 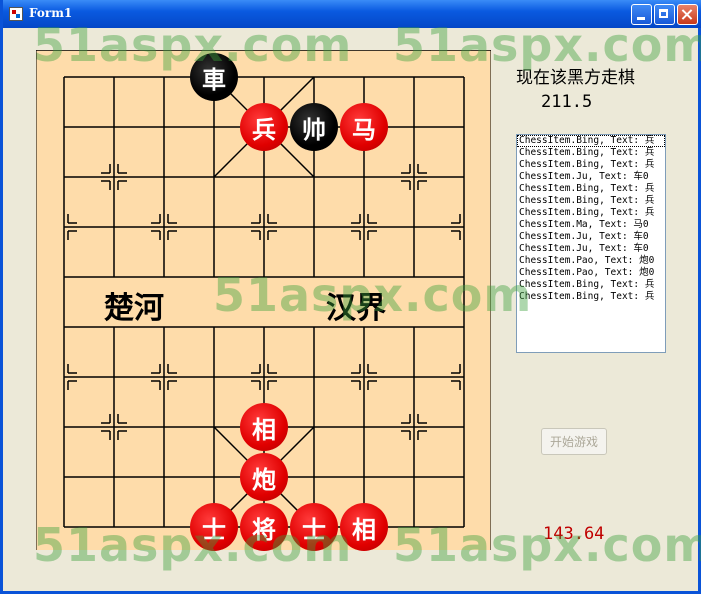 I want to click on close-button, so click(x=687, y=14).